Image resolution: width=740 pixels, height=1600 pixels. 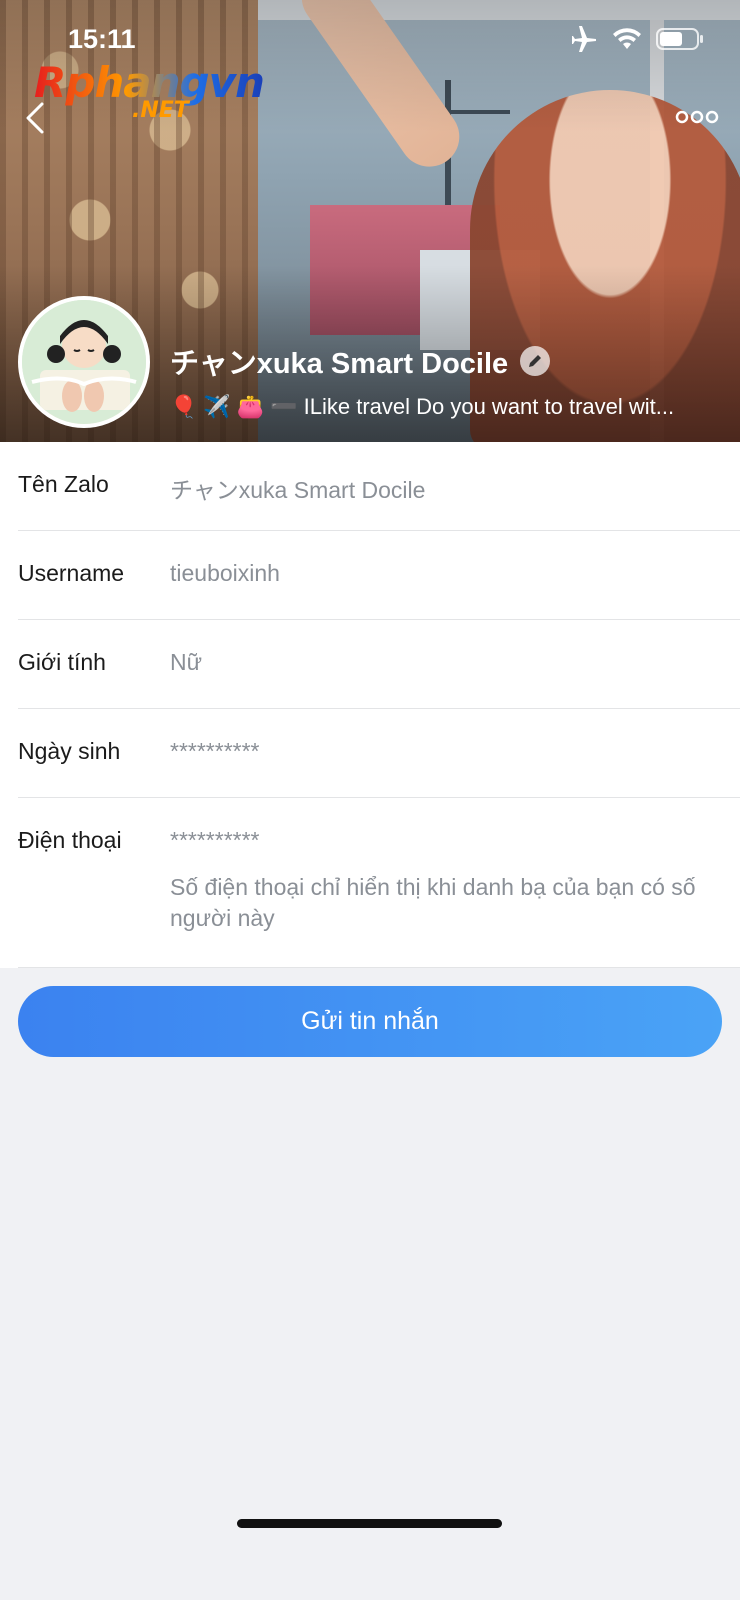 What do you see at coordinates (160, 110) in the screenshot?
I see `watermark-sub: .NET` at bounding box center [160, 110].